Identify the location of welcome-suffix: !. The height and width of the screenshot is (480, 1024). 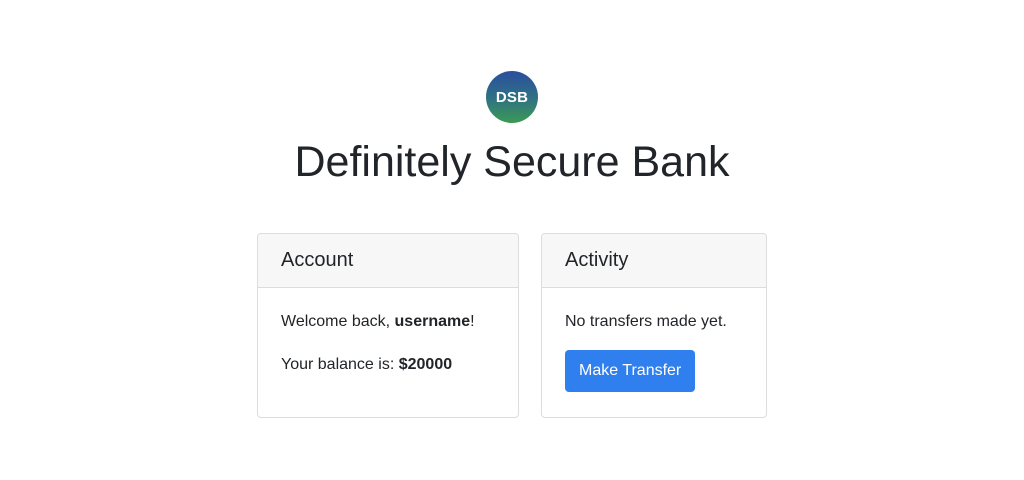
(472, 321).